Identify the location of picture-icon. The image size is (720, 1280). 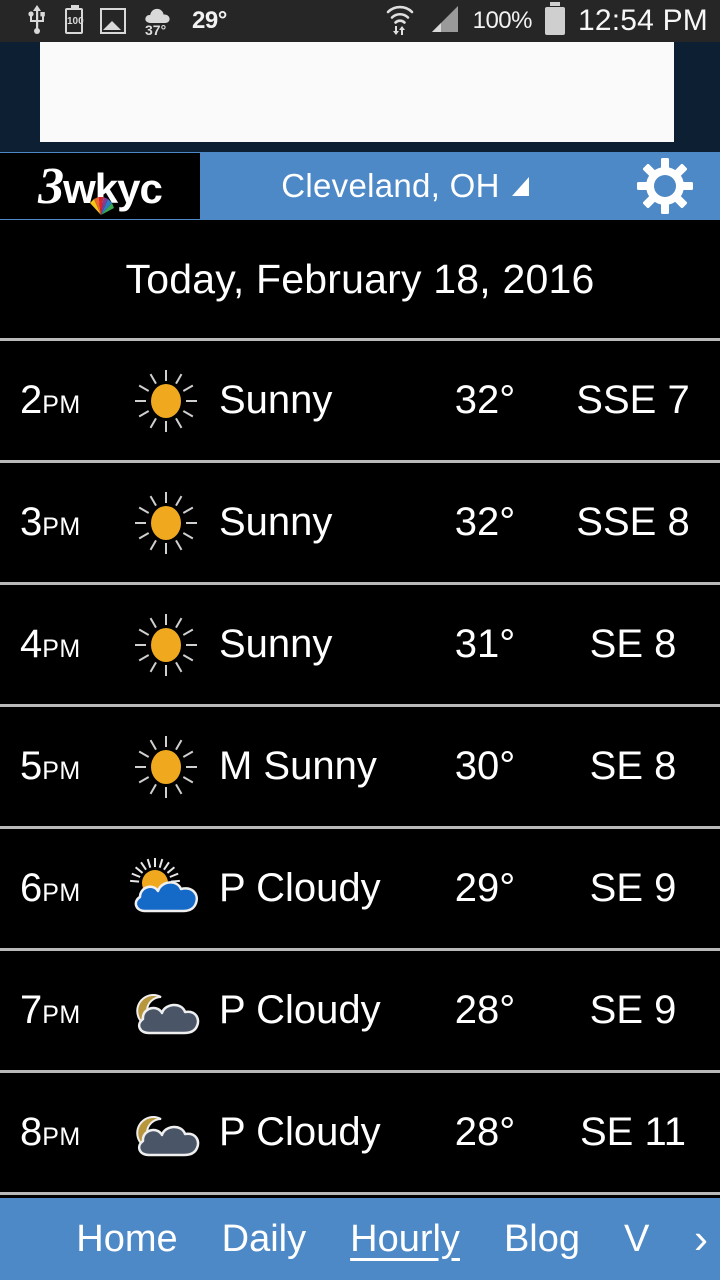
(113, 21).